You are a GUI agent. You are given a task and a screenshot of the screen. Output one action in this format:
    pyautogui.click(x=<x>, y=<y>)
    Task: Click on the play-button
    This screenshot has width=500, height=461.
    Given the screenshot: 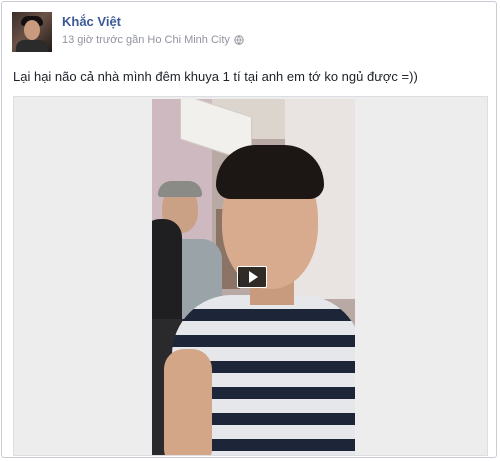 What is the action you would take?
    pyautogui.click(x=252, y=277)
    